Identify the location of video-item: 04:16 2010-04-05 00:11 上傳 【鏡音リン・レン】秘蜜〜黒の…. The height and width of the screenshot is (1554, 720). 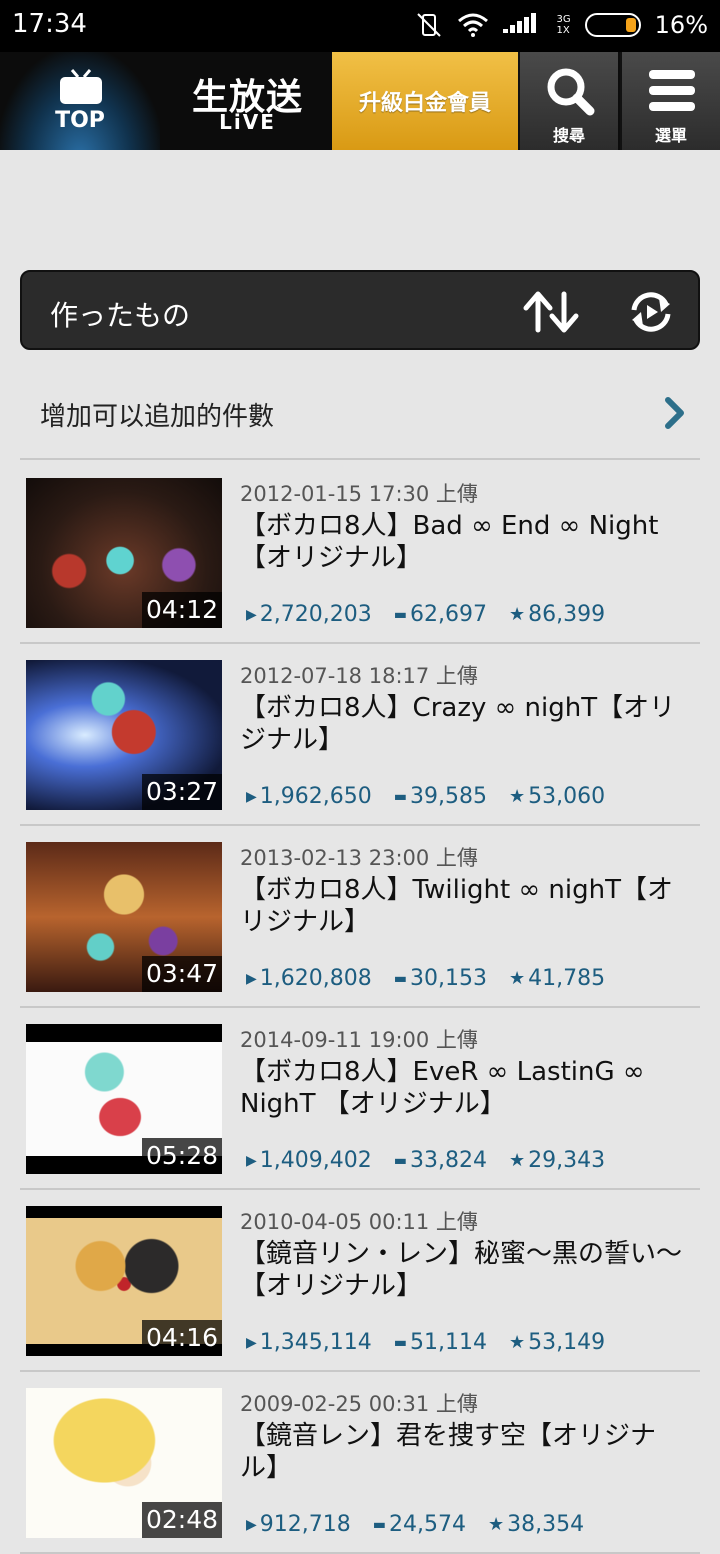
(360, 1281).